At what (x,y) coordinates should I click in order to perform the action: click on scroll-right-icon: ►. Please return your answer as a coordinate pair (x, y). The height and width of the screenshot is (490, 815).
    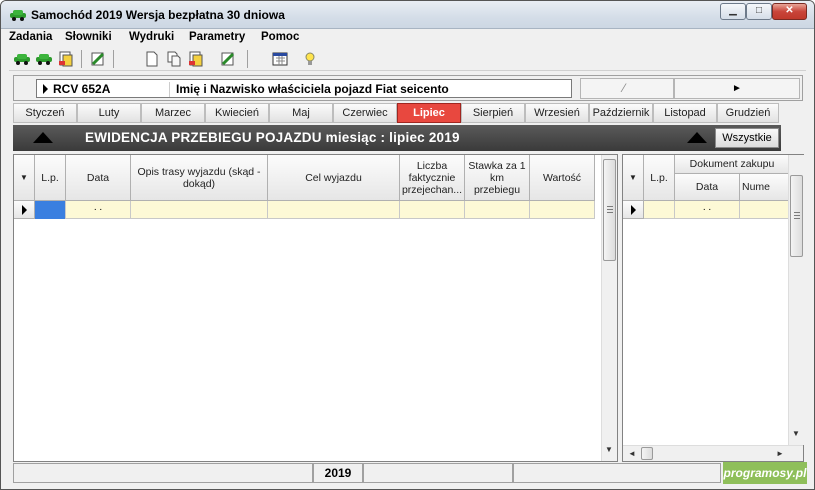
    Looking at the image, I should click on (780, 453).